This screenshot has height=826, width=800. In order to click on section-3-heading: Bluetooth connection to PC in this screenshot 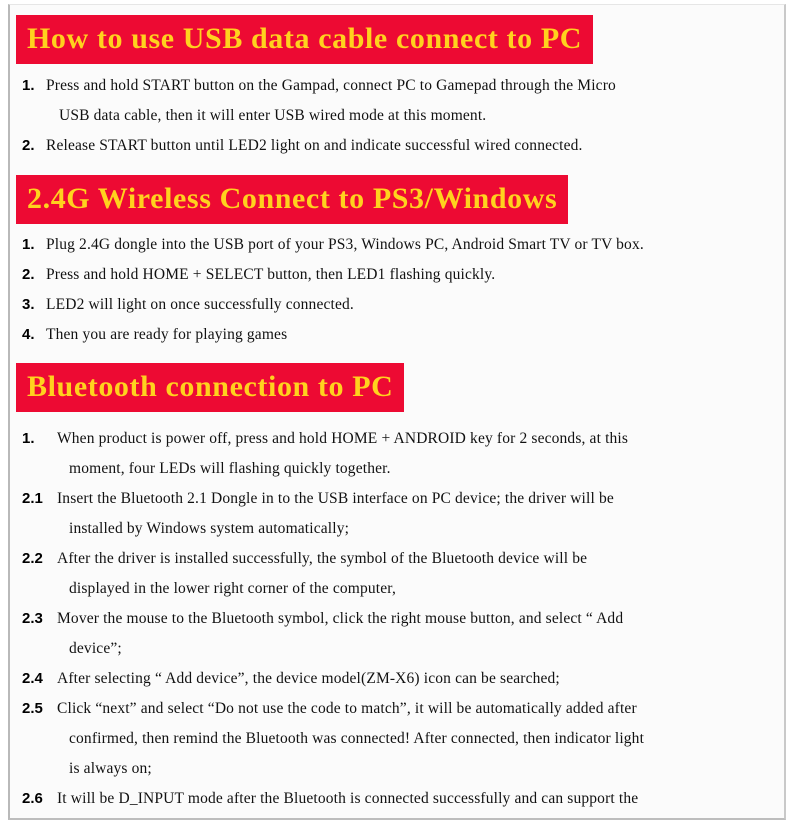, I will do `click(210, 387)`.